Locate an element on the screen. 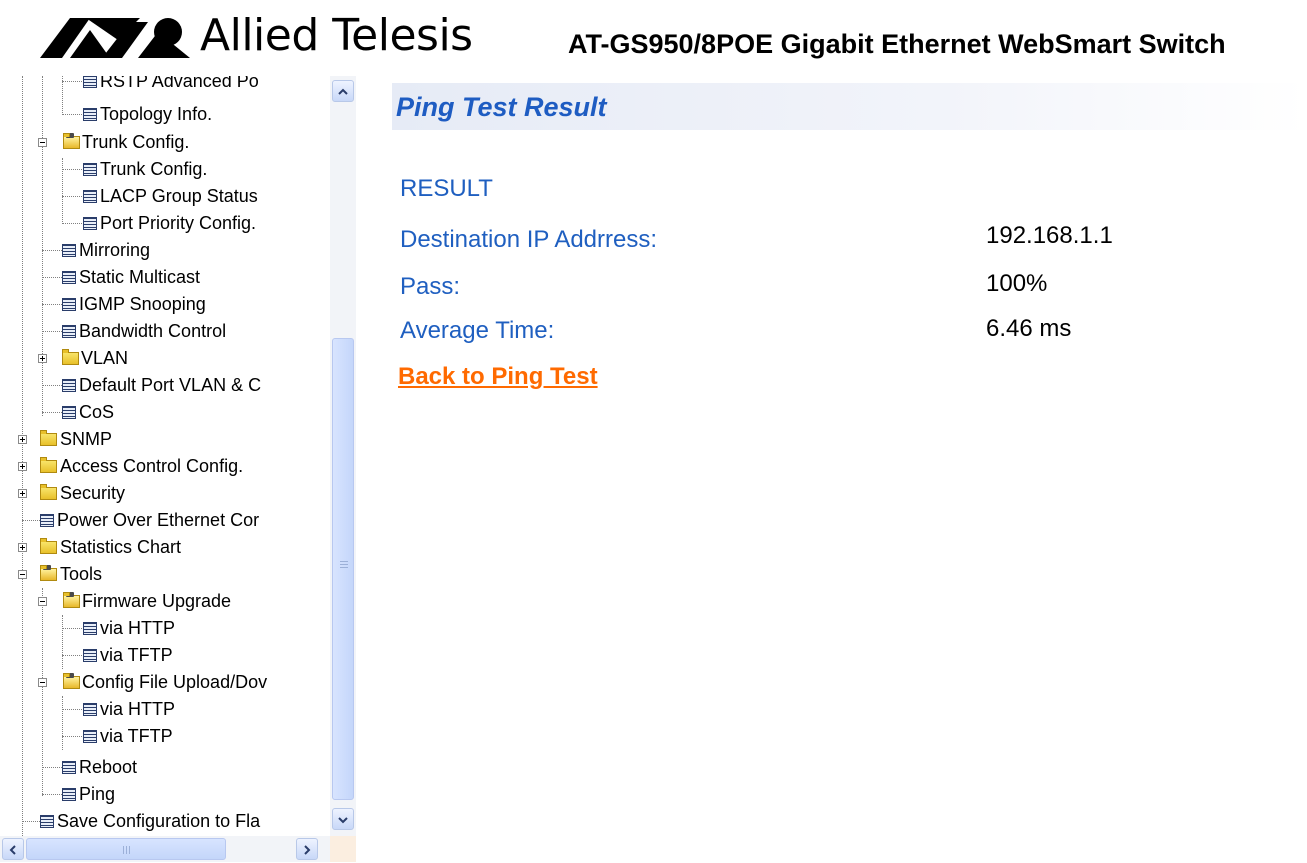 The image size is (1307, 863). chevron-up-icon is located at coordinates (343, 91).